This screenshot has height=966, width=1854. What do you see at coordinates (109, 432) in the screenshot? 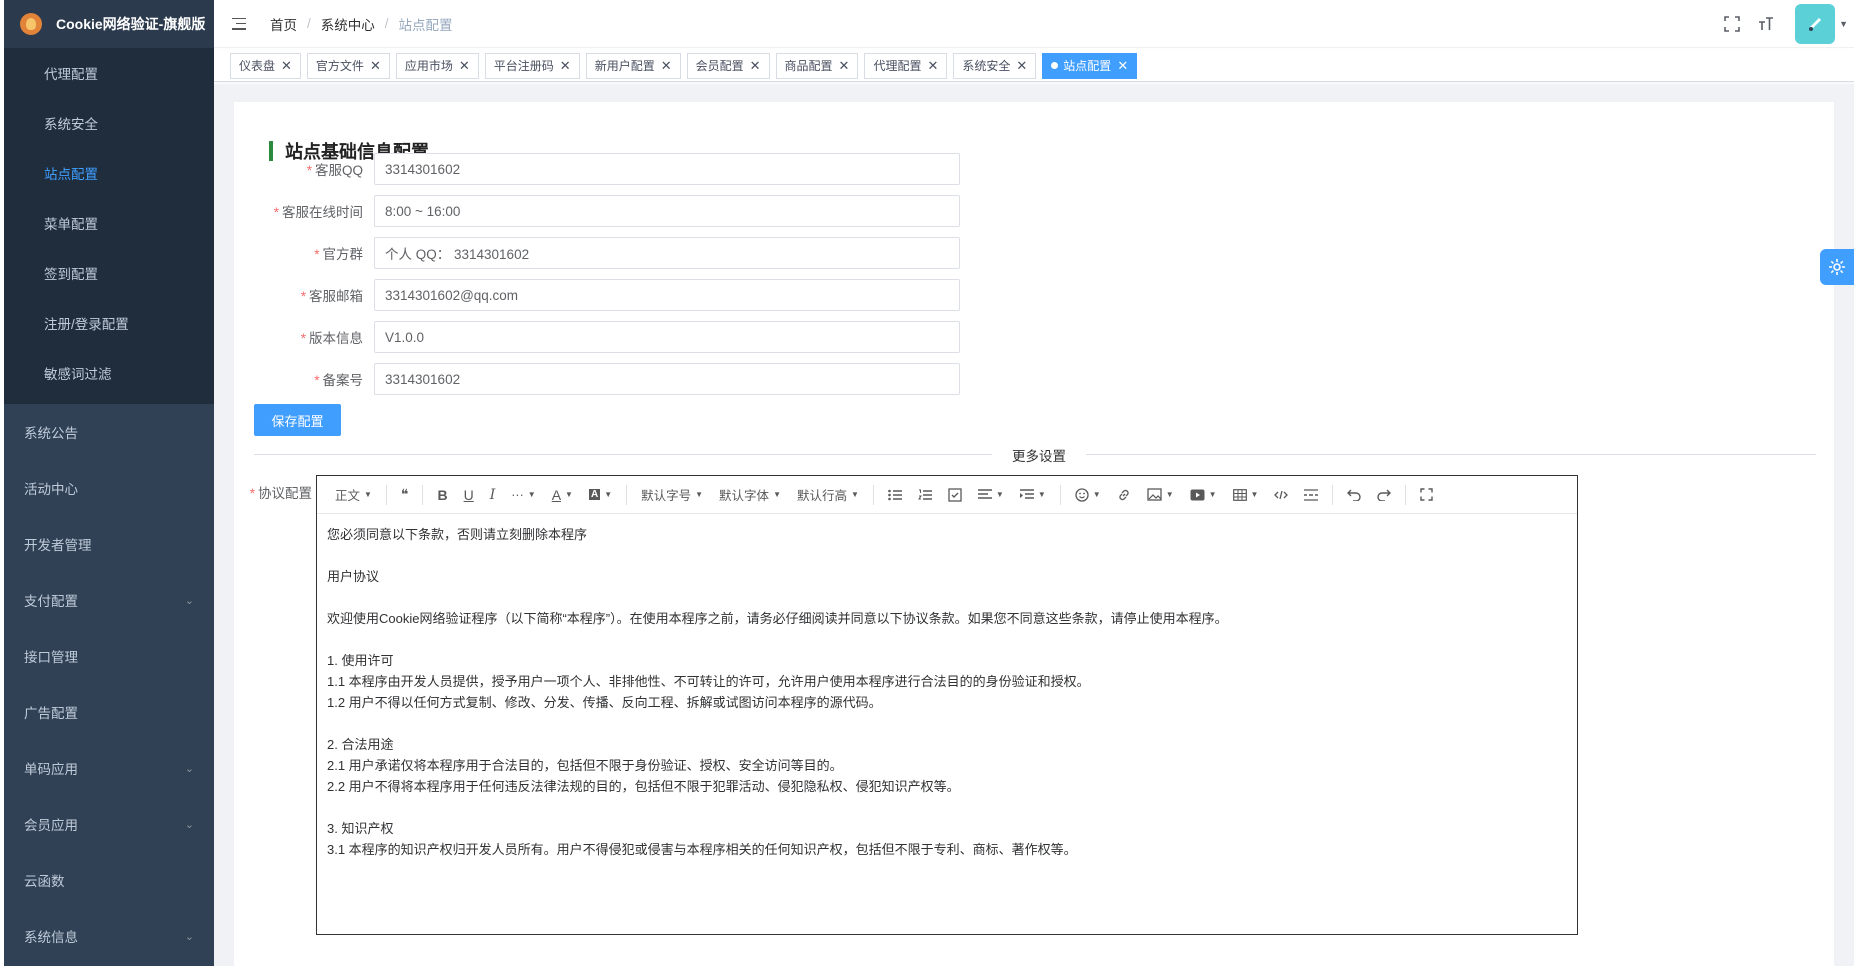
I see `sidebar-item-announcement: 系统公告` at bounding box center [109, 432].